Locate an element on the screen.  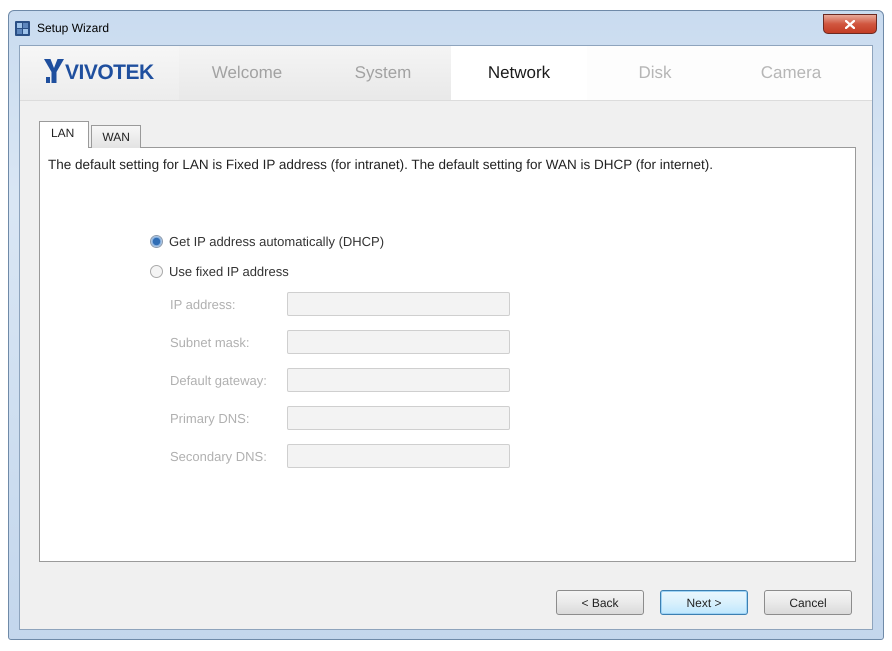
close-button is located at coordinates (850, 24).